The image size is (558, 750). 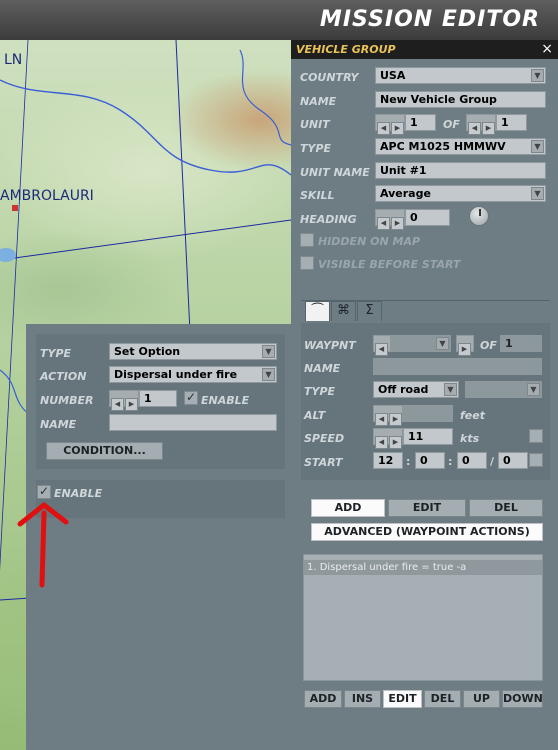 I want to click on country-select: USA ▼, so click(x=460, y=75).